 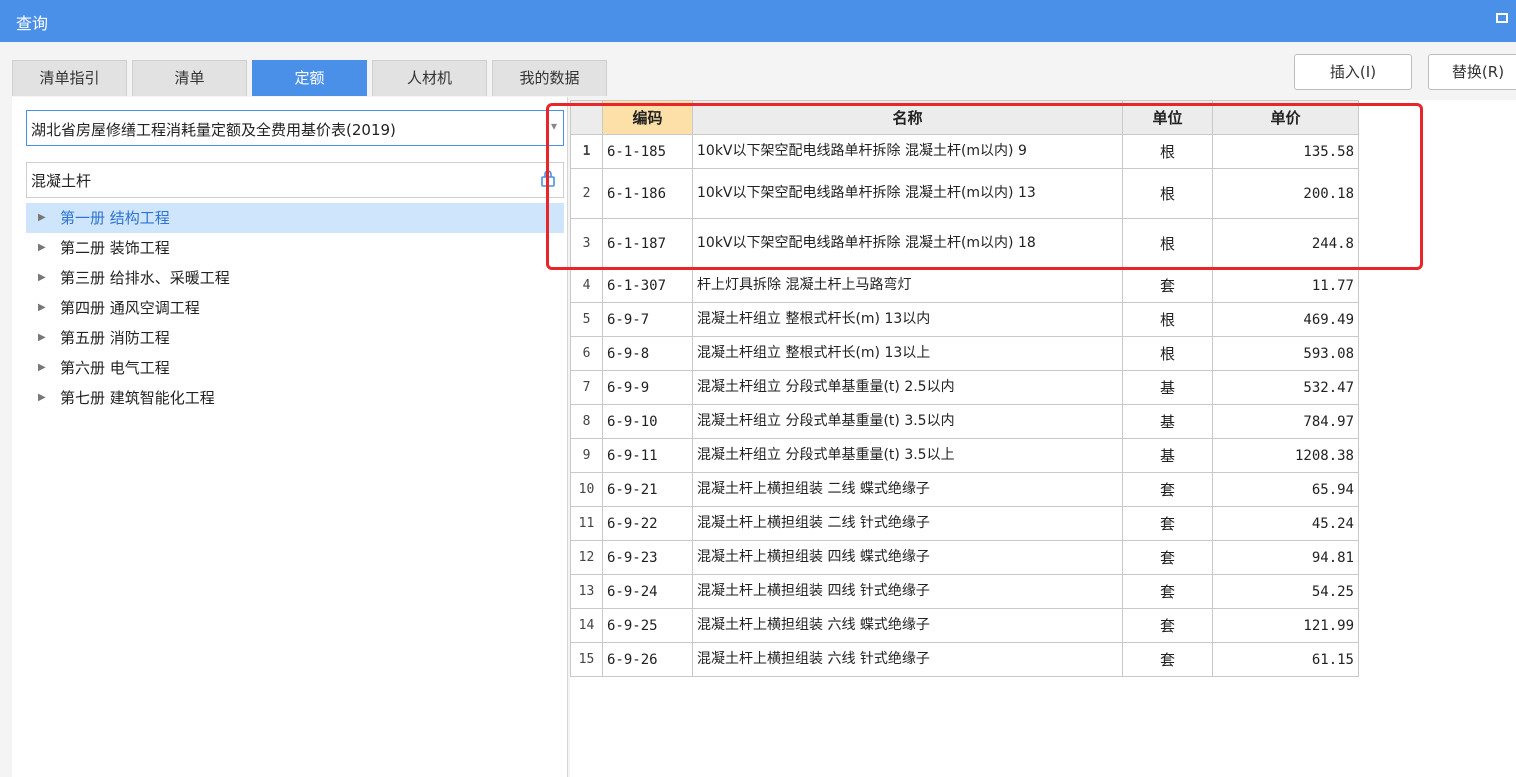 I want to click on table-row: 12 6-9-23 混凝土杆上横担组装 四线 蝶式绝缘子套 94.81, so click(x=964, y=557).